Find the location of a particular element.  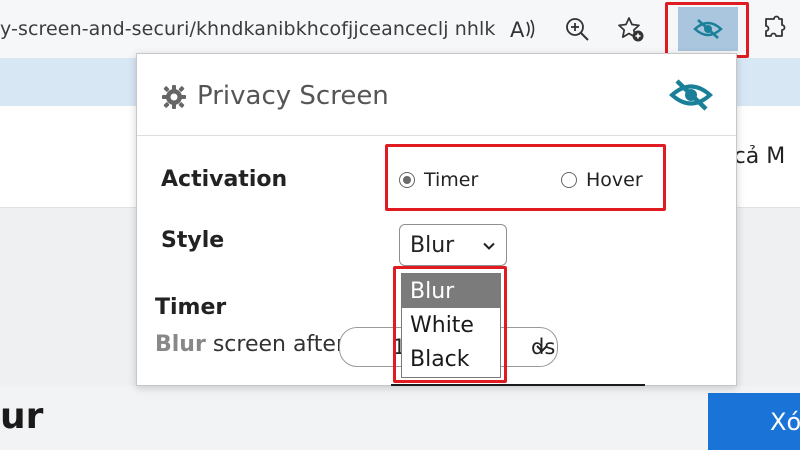

read-aloud-icon: A is located at coordinates (522, 29).